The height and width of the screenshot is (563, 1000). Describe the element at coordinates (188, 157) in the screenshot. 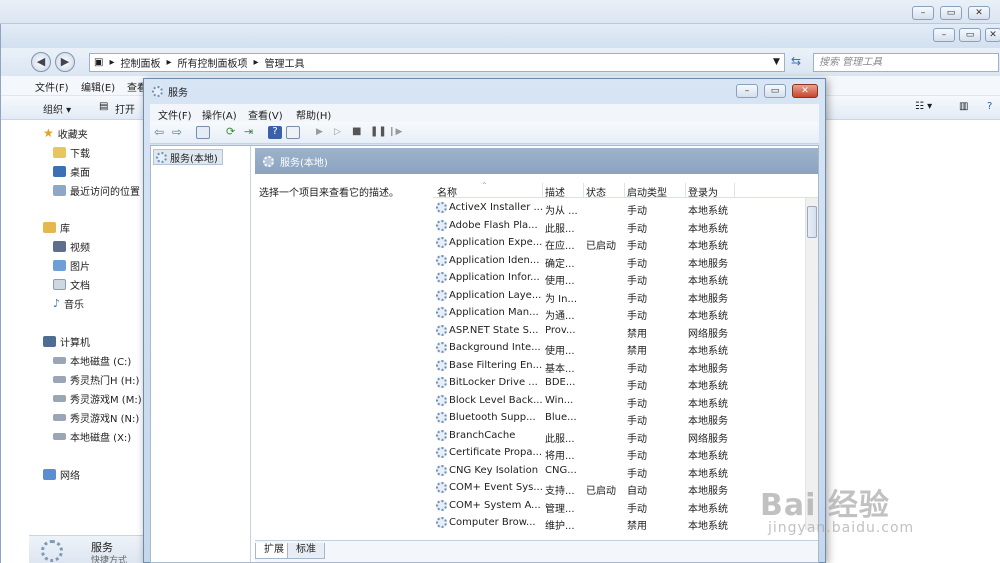

I see `tree-item-services-local: 服务(本地)` at that location.